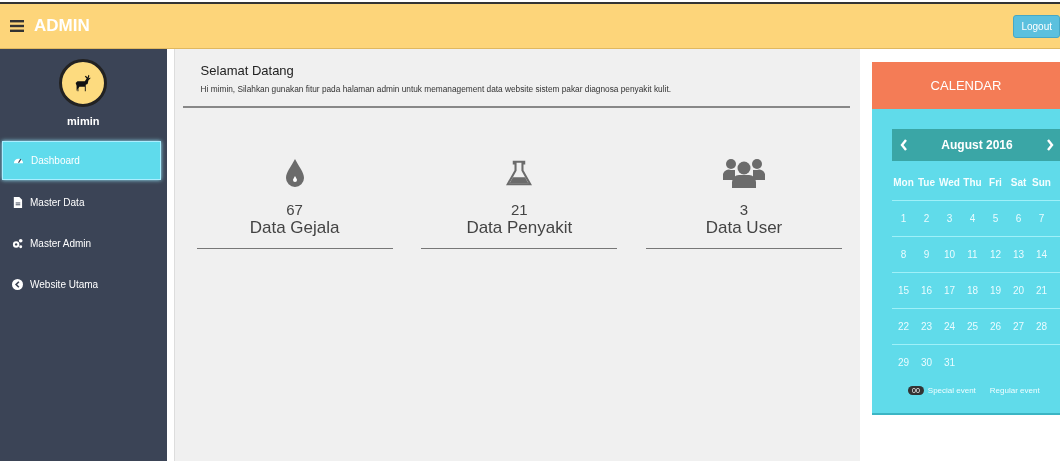 This screenshot has height=461, width=1060. What do you see at coordinates (519, 228) in the screenshot?
I see `stat-label: Data Penyakit` at bounding box center [519, 228].